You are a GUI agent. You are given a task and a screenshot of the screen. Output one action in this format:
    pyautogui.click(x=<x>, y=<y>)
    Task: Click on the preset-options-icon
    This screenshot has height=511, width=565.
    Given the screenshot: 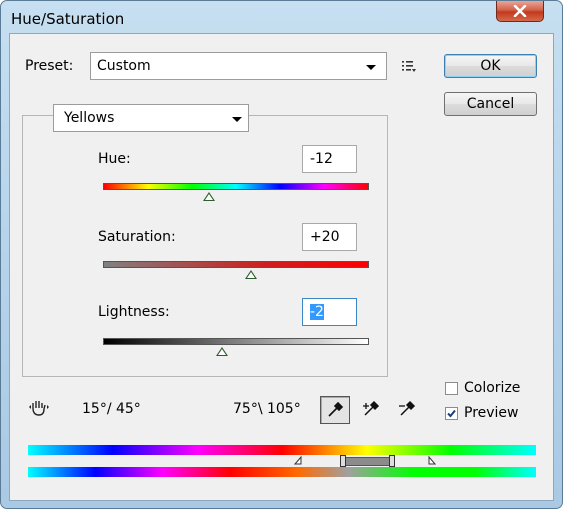 What is the action you would take?
    pyautogui.click(x=409, y=66)
    